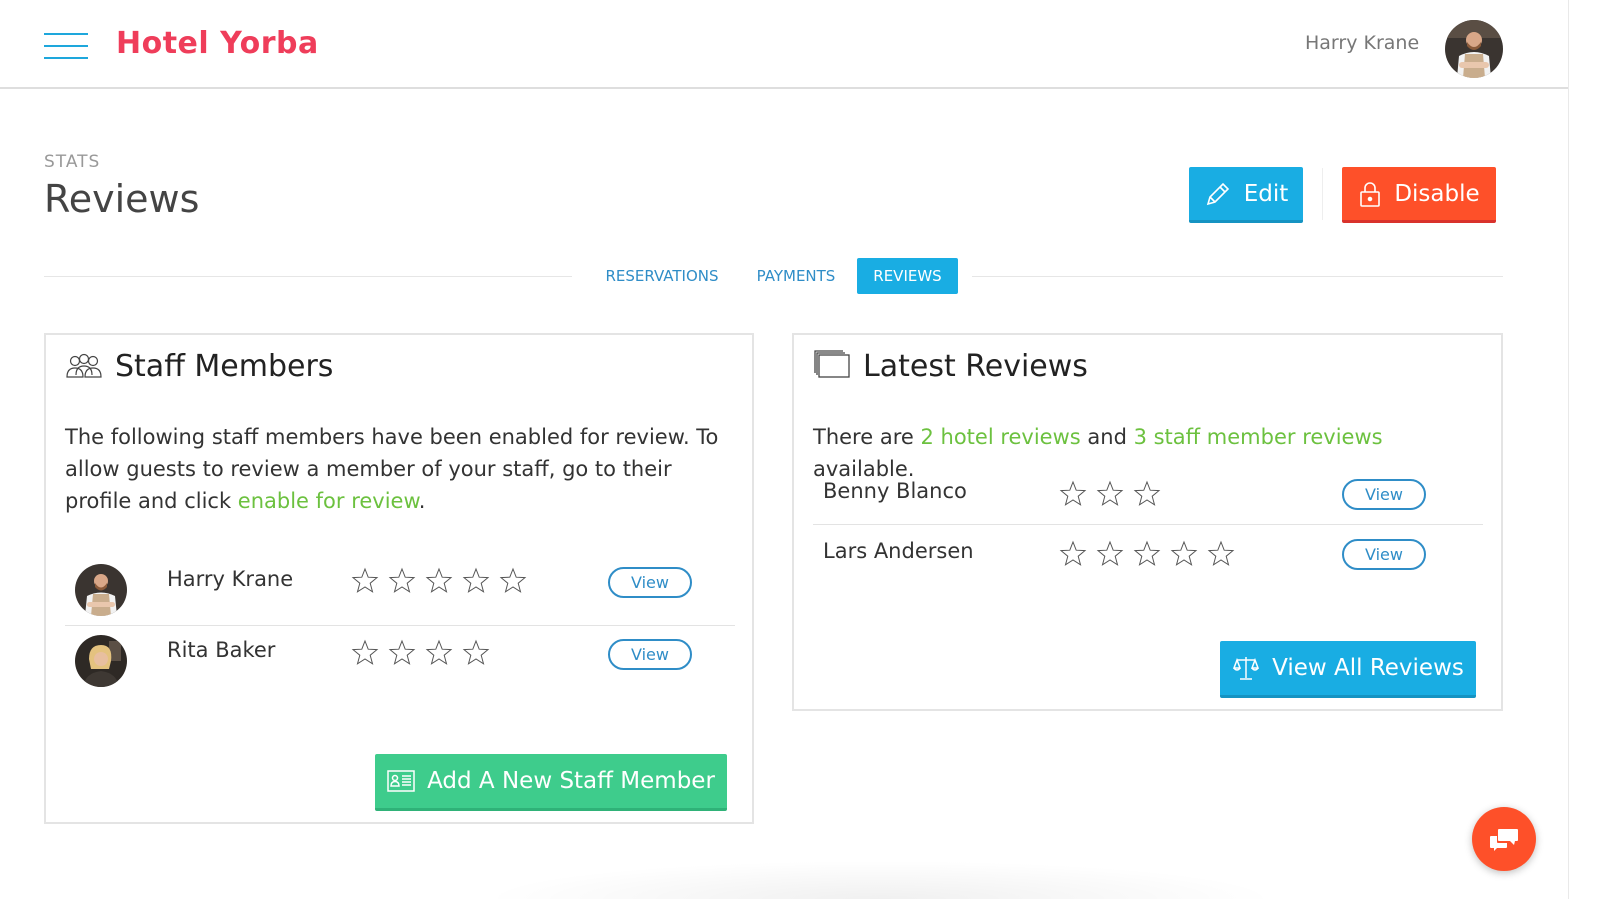 This screenshot has height=899, width=1600. I want to click on windows-icon, so click(832, 364).